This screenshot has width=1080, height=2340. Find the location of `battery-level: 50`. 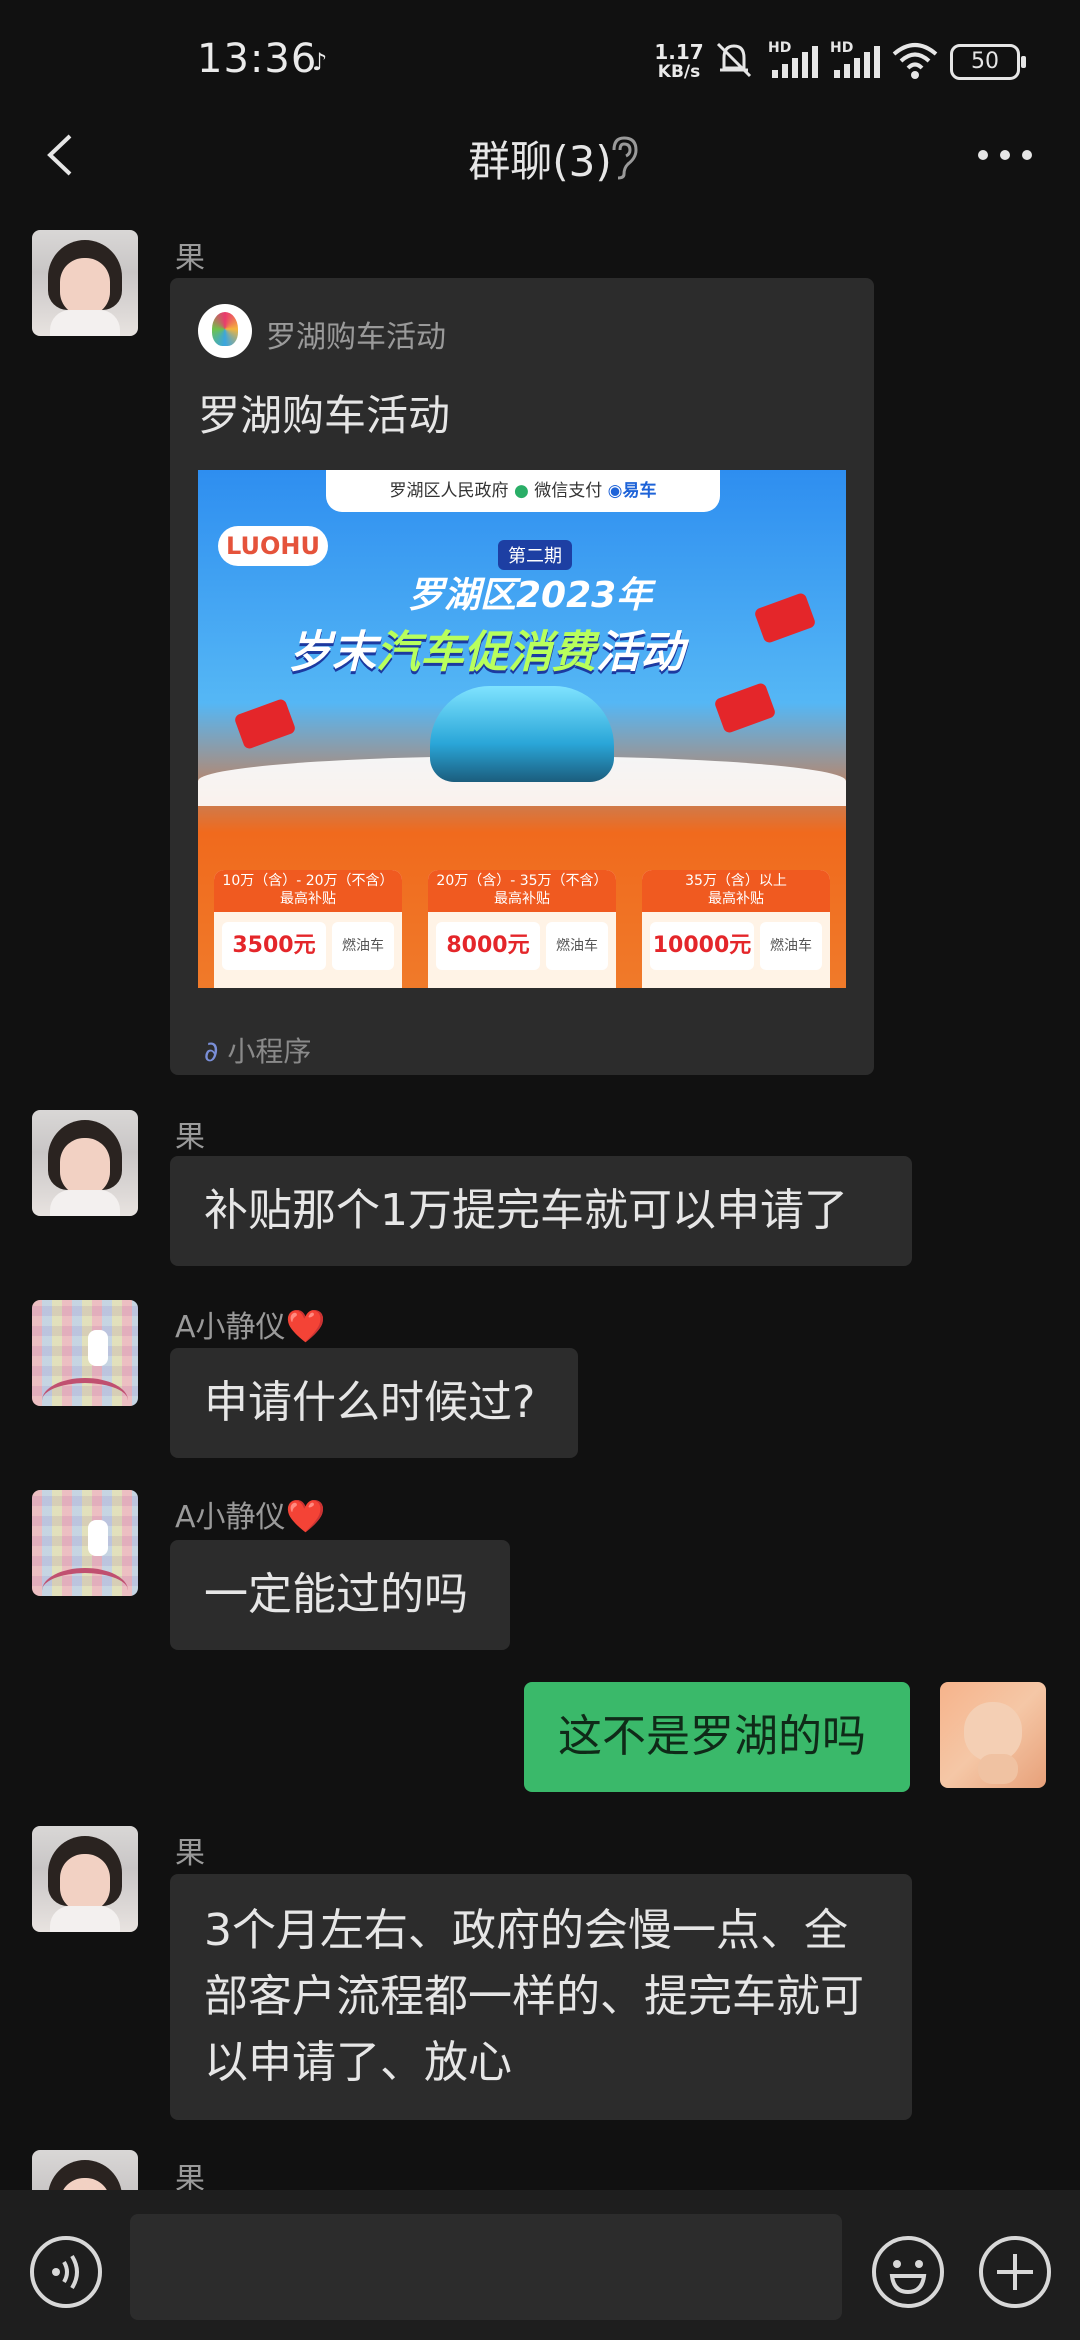

battery-level: 50 is located at coordinates (985, 61).